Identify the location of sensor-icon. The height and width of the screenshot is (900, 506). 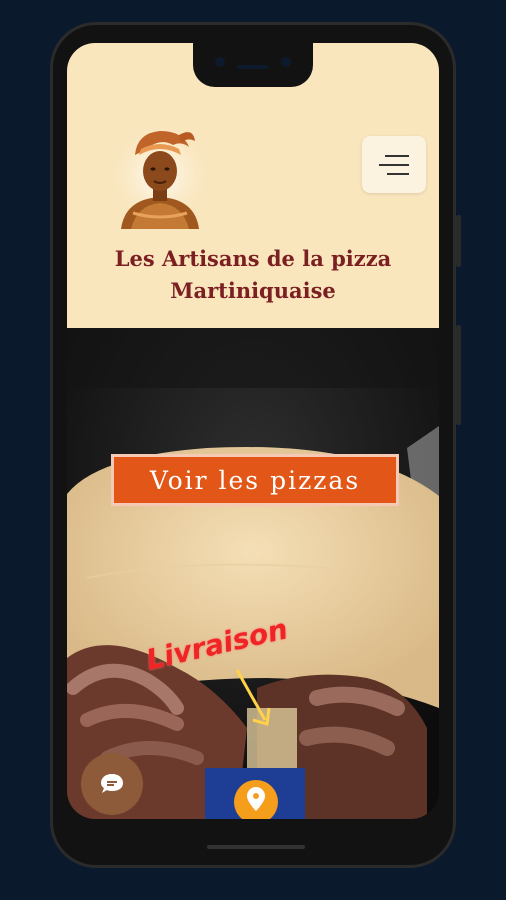
(286, 62).